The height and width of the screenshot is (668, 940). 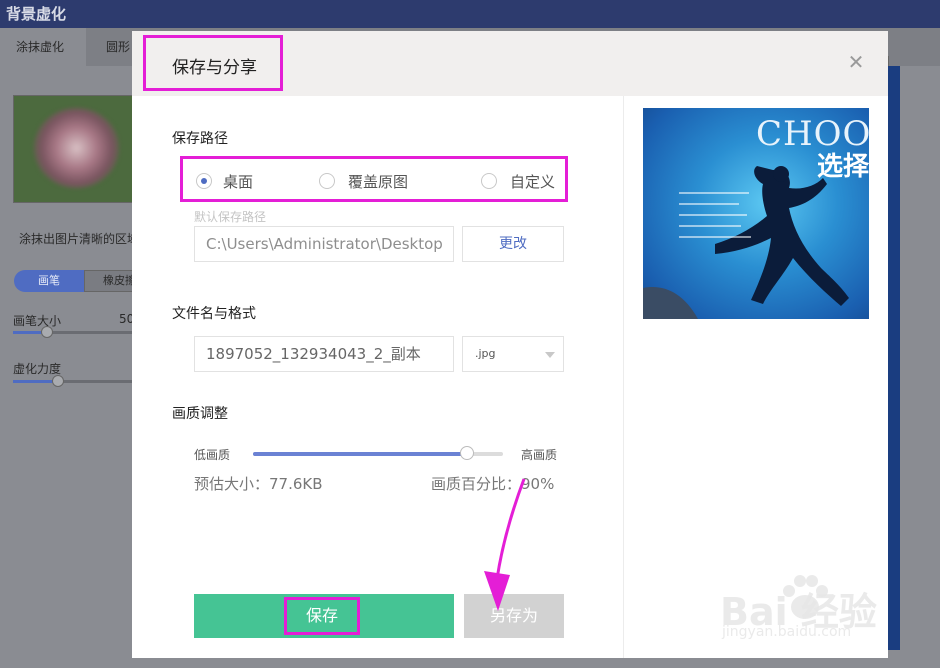 I want to click on radio-custom-label: 自定义, so click(x=532, y=181).